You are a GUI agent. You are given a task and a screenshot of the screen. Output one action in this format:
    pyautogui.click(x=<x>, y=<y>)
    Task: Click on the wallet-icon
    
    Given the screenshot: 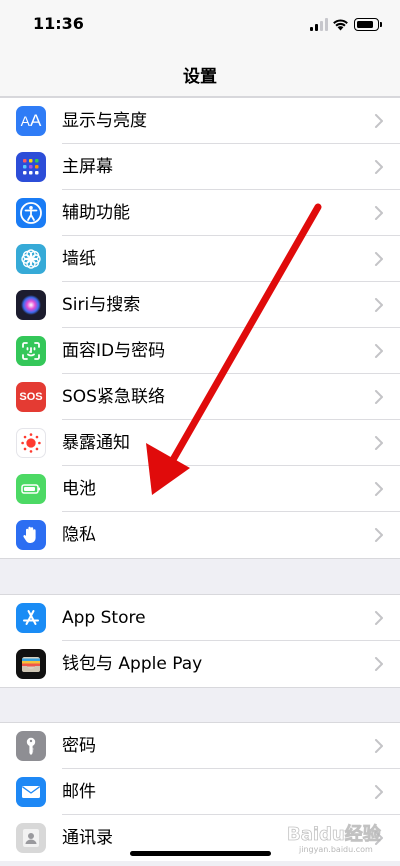 What is the action you would take?
    pyautogui.click(x=31, y=664)
    